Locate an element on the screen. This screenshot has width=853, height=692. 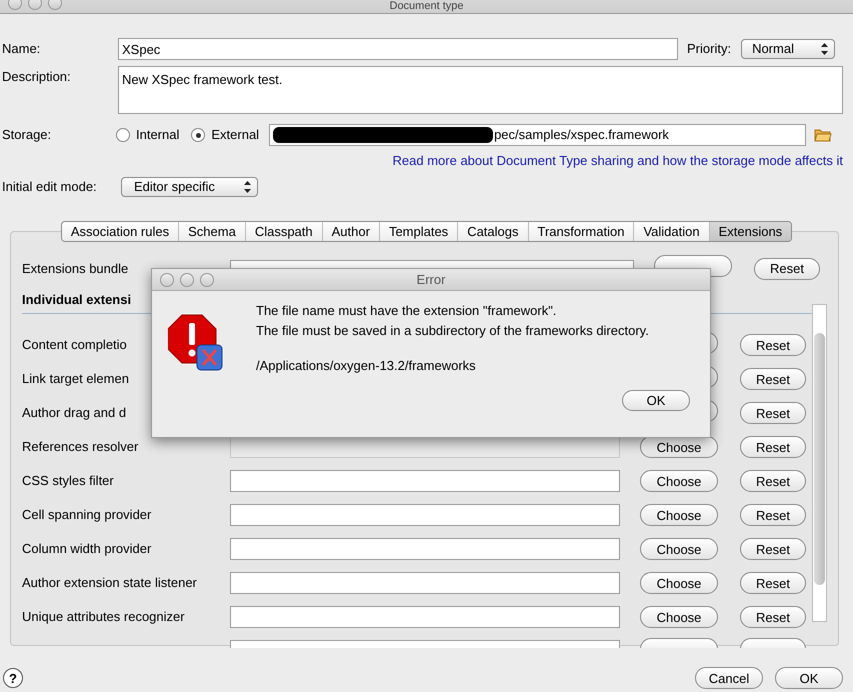
description-field: New XSpec framework test. is located at coordinates (480, 90).